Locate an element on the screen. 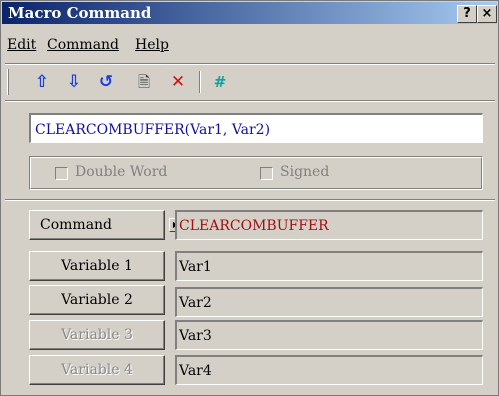 Image resolution: width=499 pixels, height=396 pixels. variable-3-value: Var3 is located at coordinates (329, 335).